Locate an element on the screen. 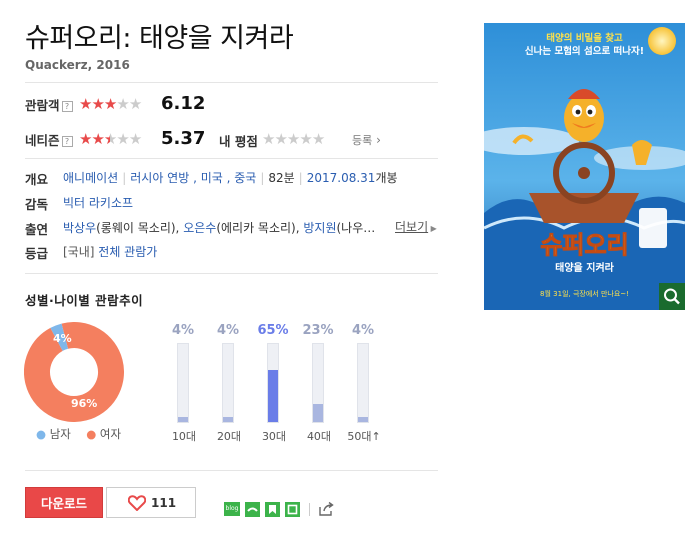  caret-right-icon: ▶ is located at coordinates (432, 228).